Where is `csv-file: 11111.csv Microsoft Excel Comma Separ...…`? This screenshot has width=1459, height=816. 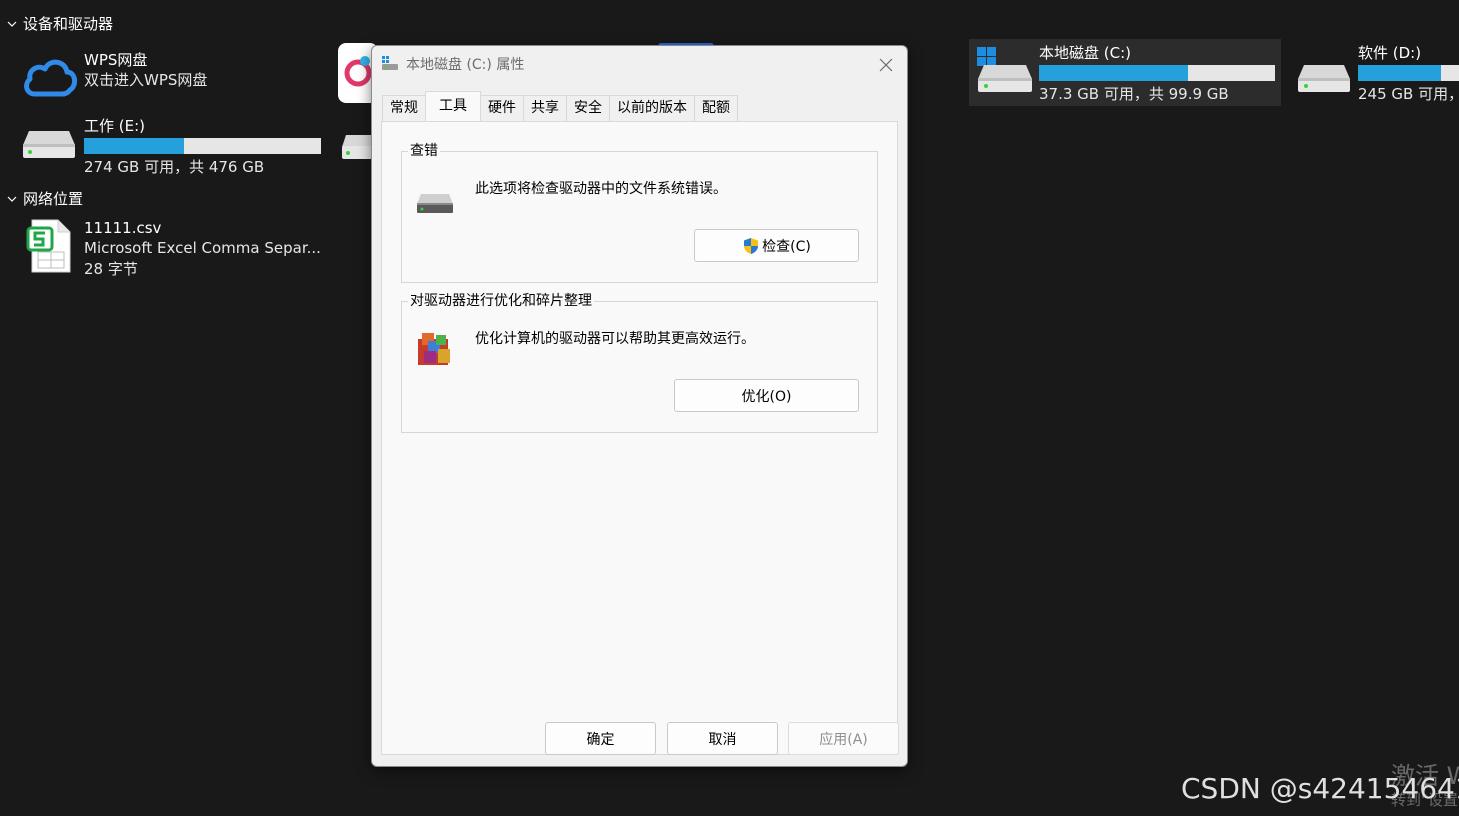
csv-file: 11111.csv Microsoft Excel Comma Separ...… is located at coordinates (169, 249).